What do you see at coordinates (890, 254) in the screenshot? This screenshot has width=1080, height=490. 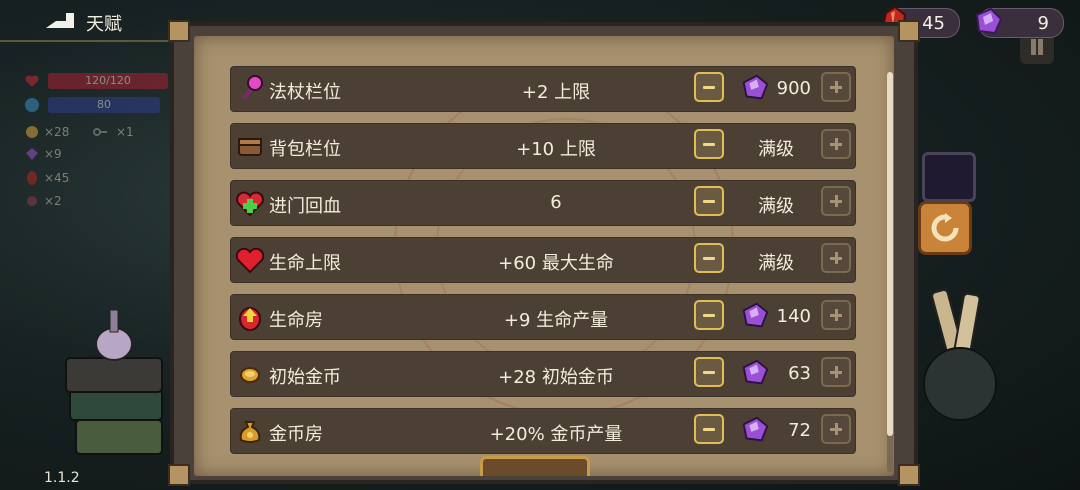 I see `scrollbar-thumb` at bounding box center [890, 254].